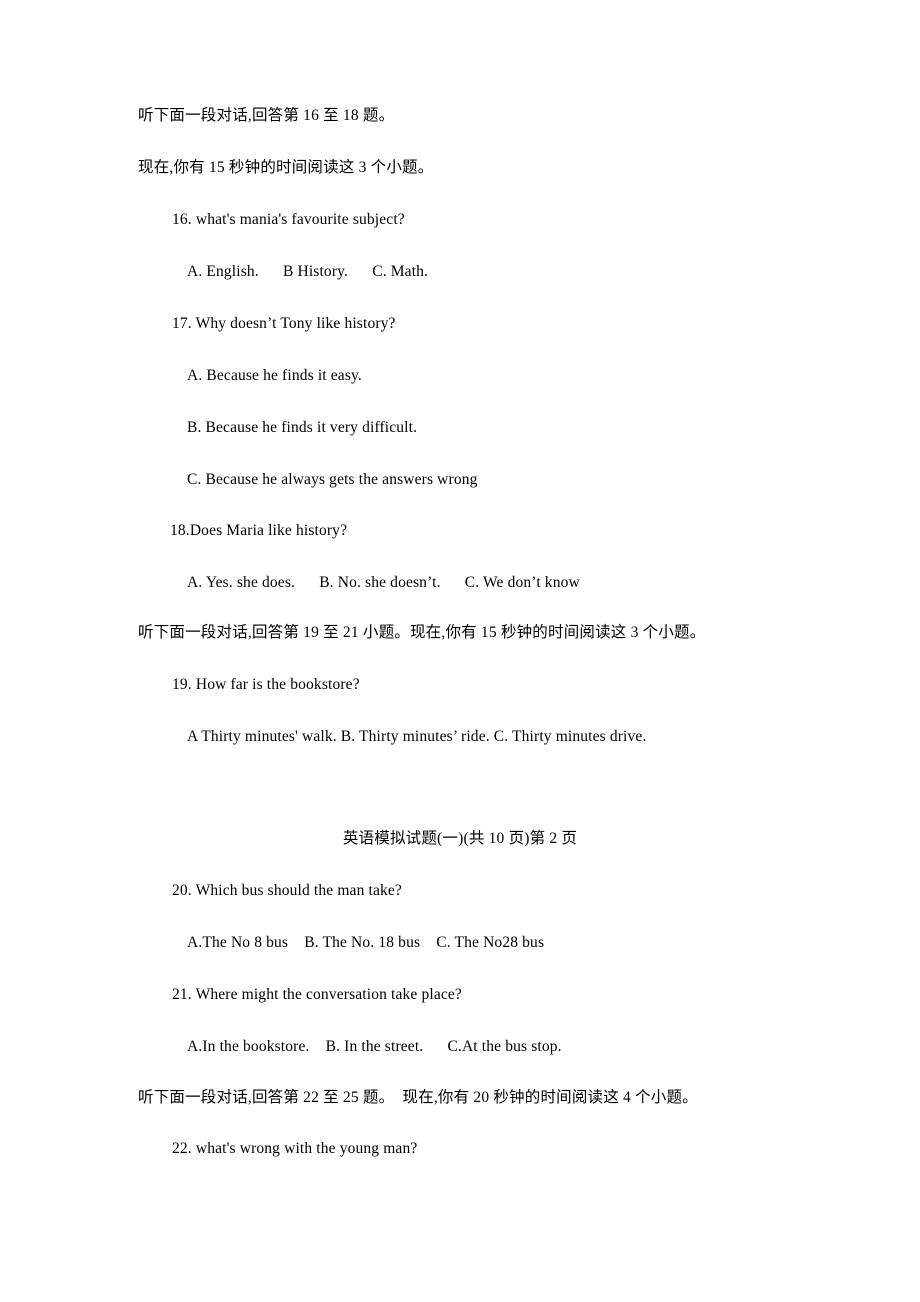  I want to click on question-stem-20: 20. Which bus should the man take?, so click(287, 890).